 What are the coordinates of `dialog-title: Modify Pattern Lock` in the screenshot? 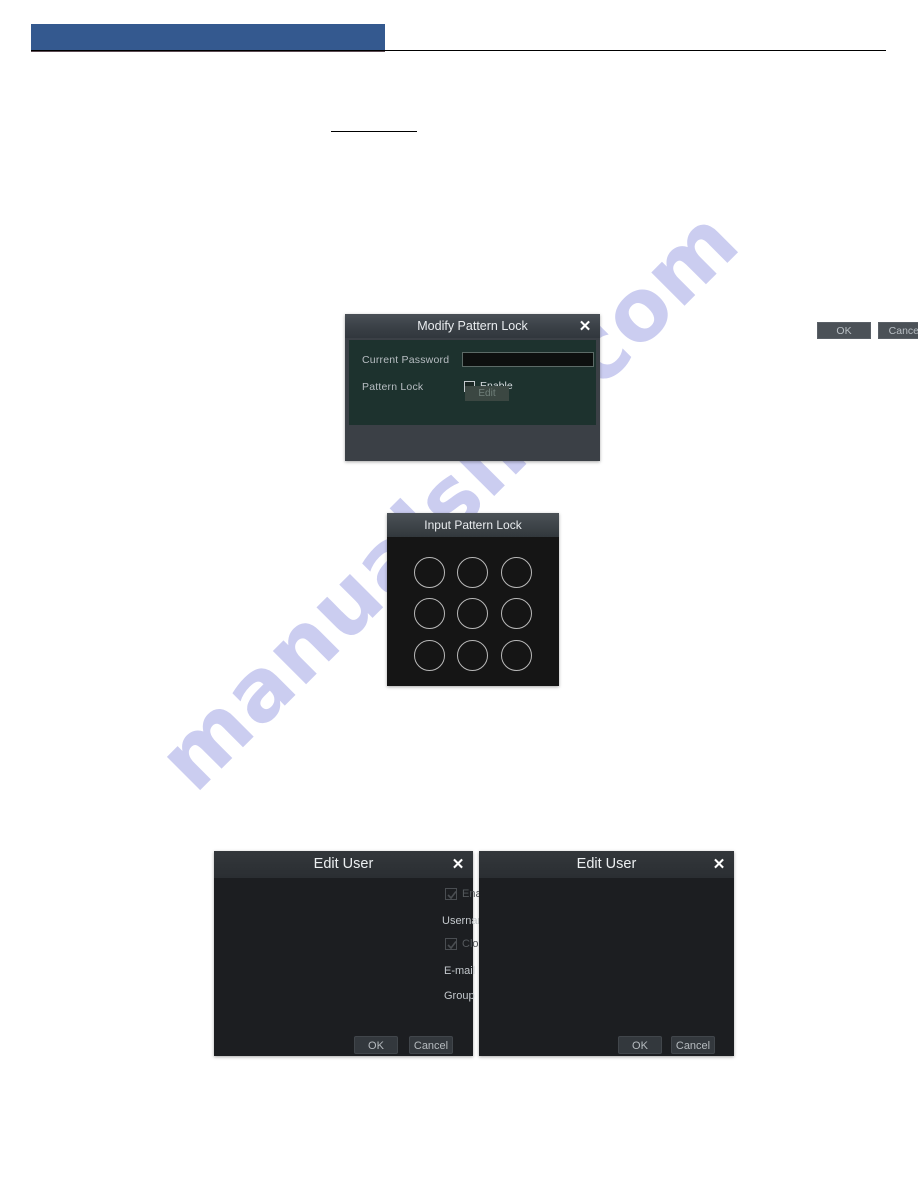 It's located at (472, 326).